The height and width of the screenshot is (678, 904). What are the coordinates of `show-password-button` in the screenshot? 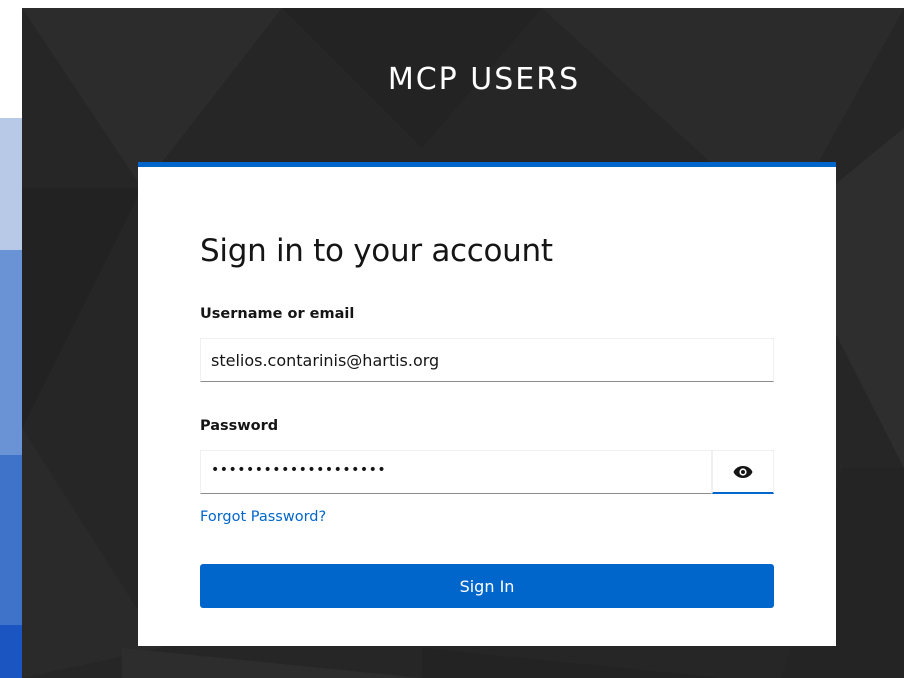 It's located at (743, 472).